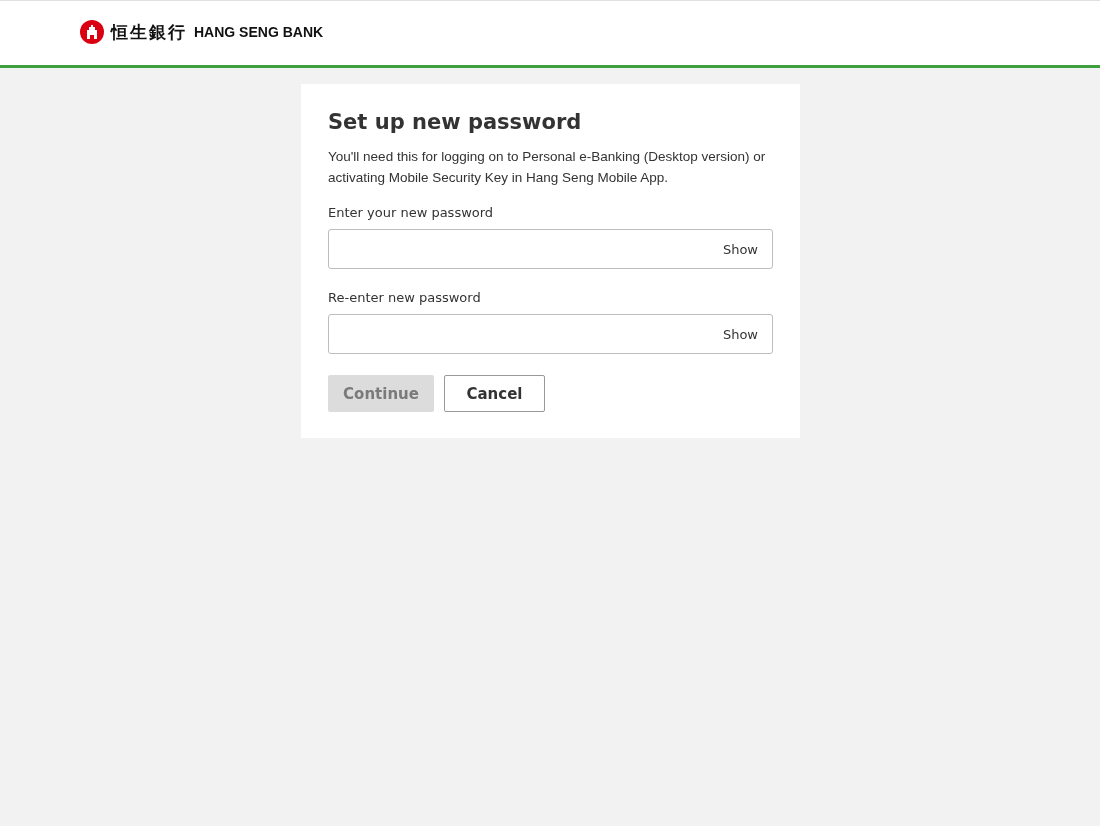  What do you see at coordinates (259, 32) in the screenshot?
I see `logo-text: HANG SENG BANK` at bounding box center [259, 32].